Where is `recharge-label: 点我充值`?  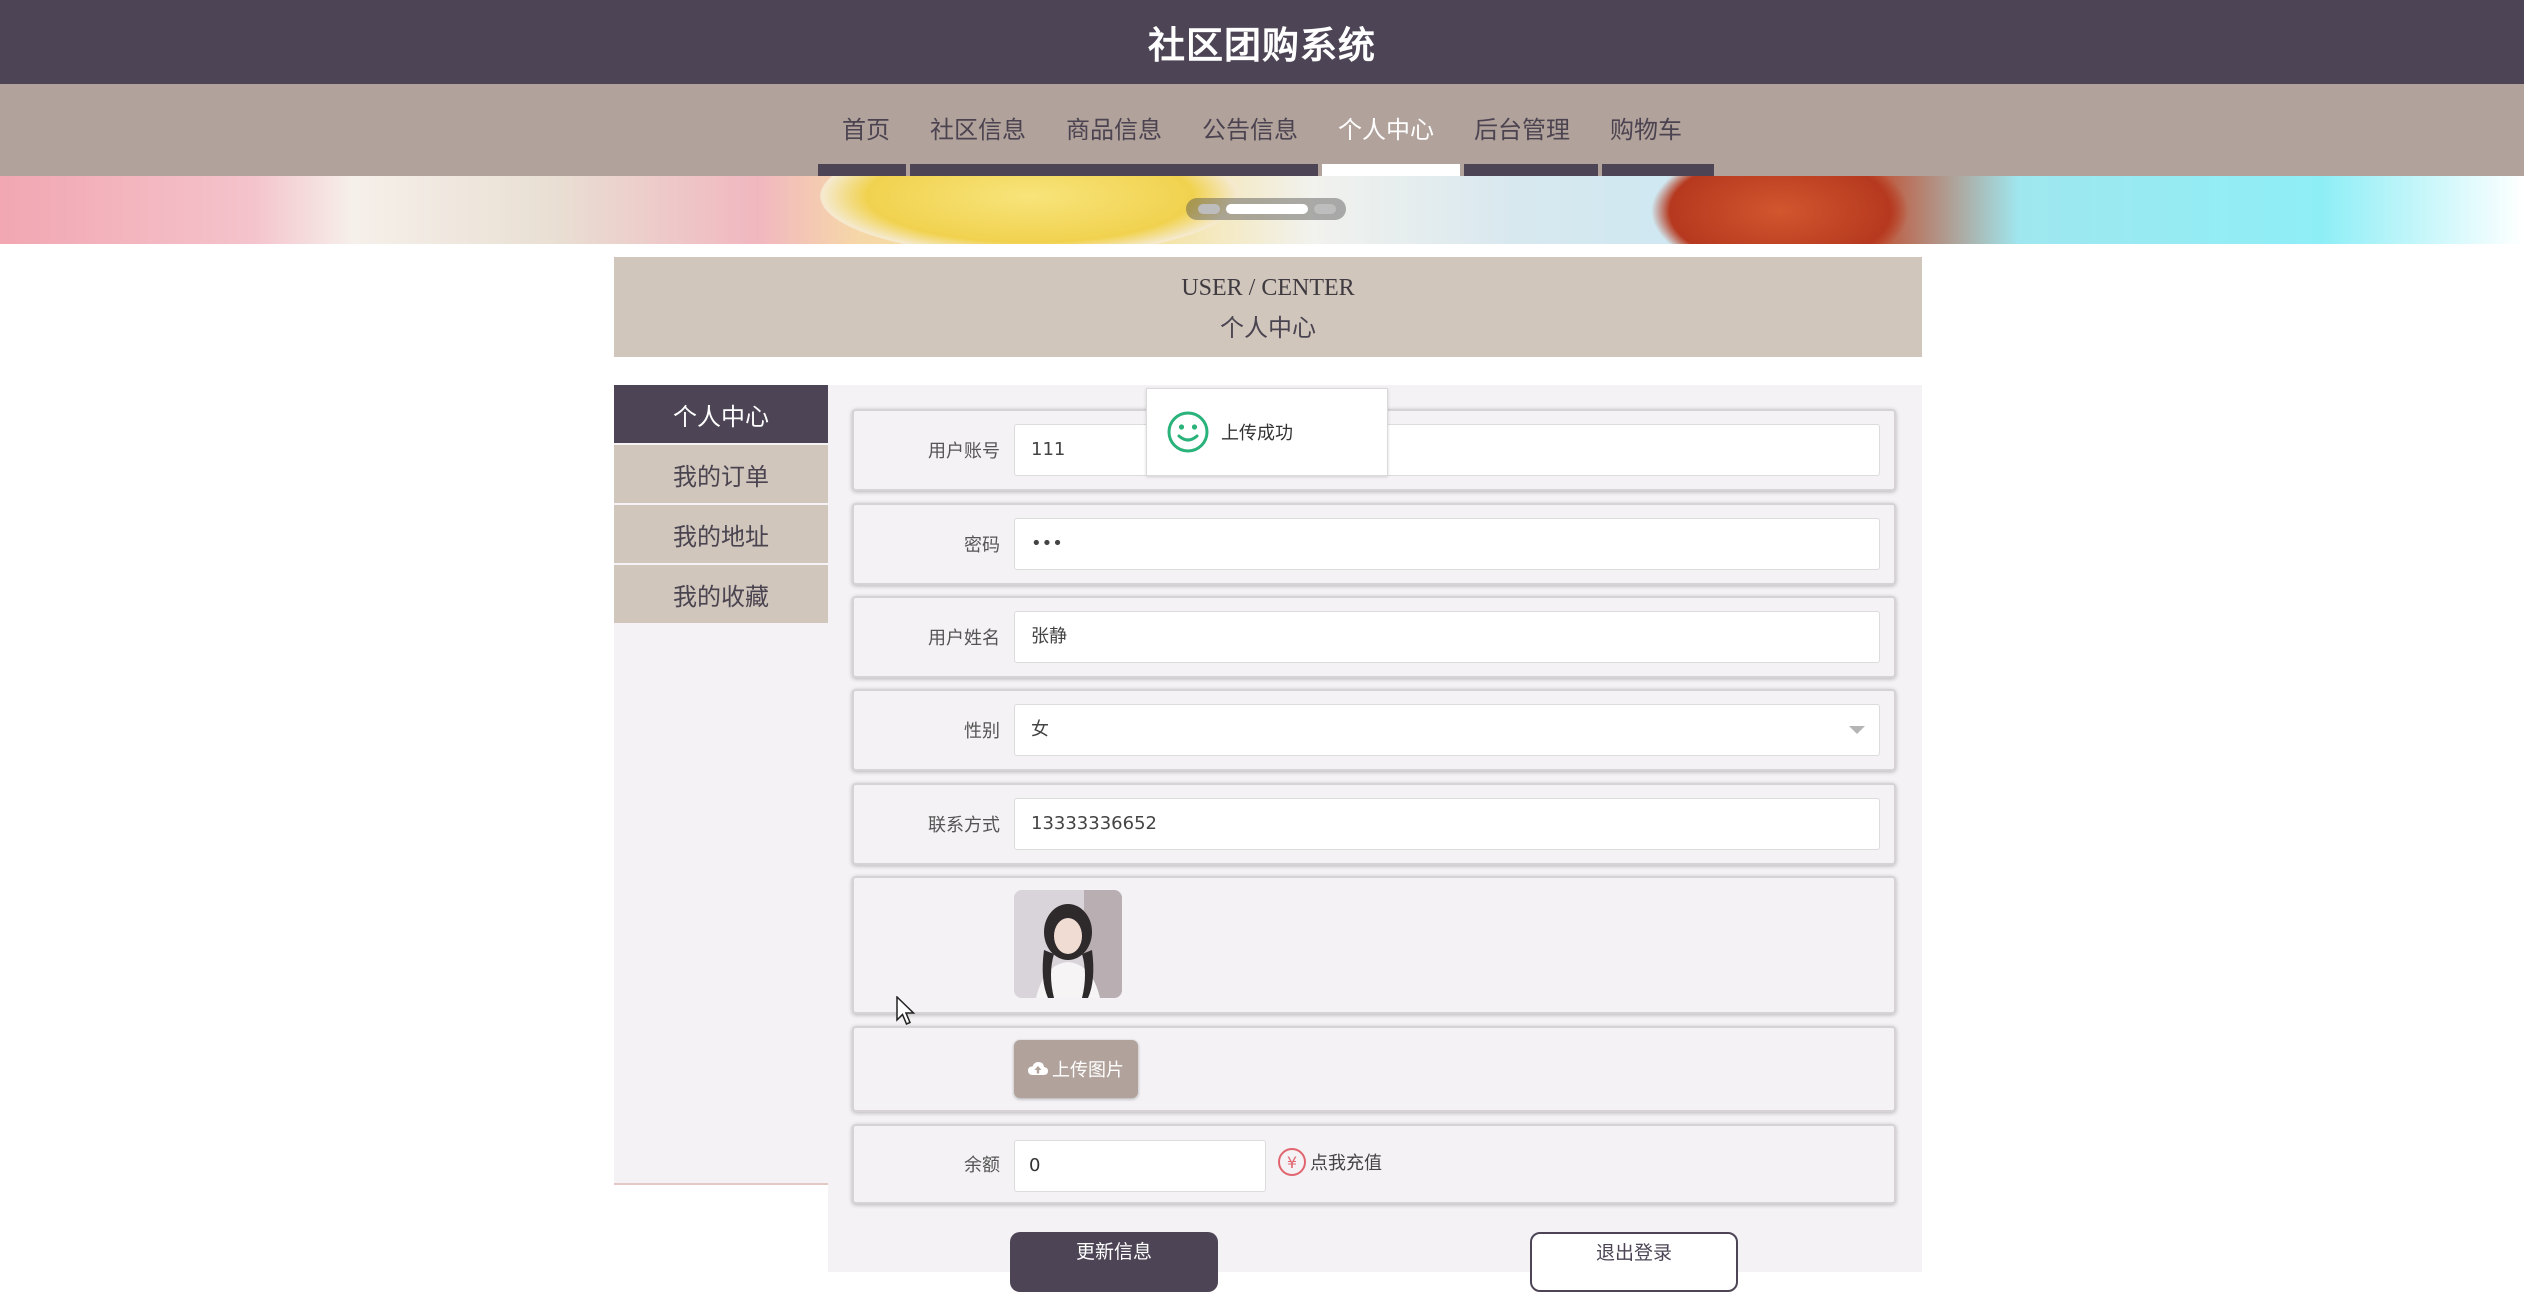 recharge-label: 点我充值 is located at coordinates (1346, 1163).